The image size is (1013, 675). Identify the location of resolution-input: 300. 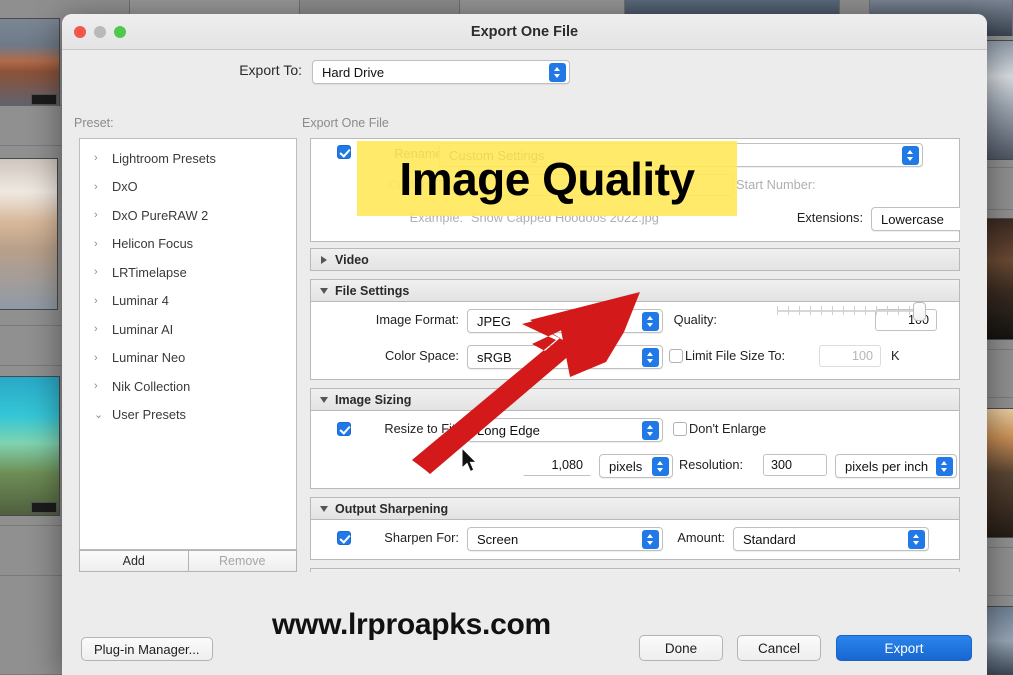
(795, 465).